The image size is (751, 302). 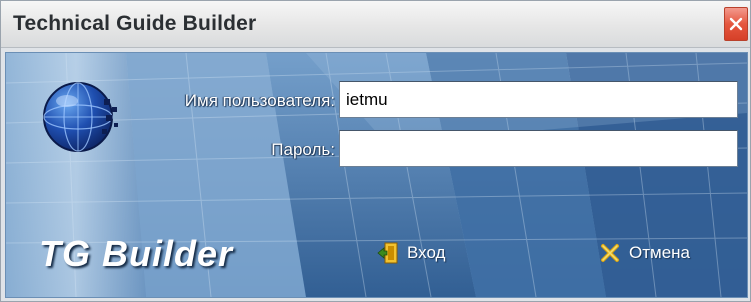 I want to click on cancel-button: Отмена, so click(x=644, y=253).